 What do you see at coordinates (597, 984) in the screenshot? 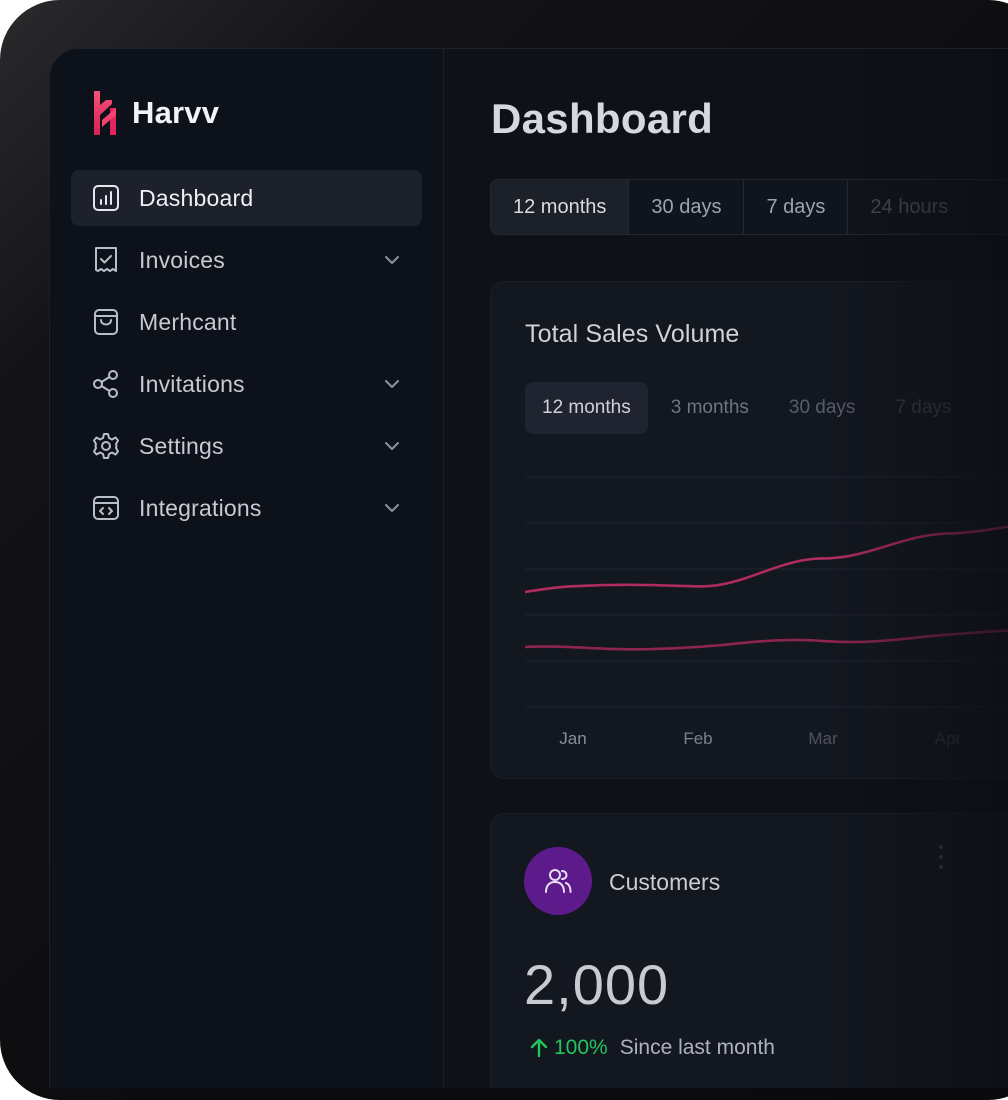
I see `customers-value: 2,000` at bounding box center [597, 984].